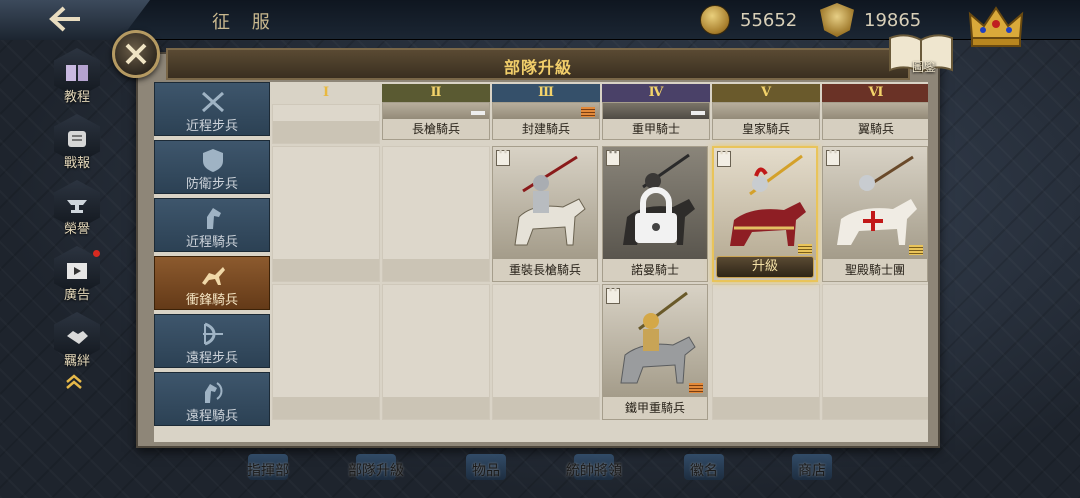 Image resolution: width=1080 pixels, height=498 pixels. What do you see at coordinates (766, 93) in the screenshot?
I see `tier-header-5: Ⅴ` at bounding box center [766, 93].